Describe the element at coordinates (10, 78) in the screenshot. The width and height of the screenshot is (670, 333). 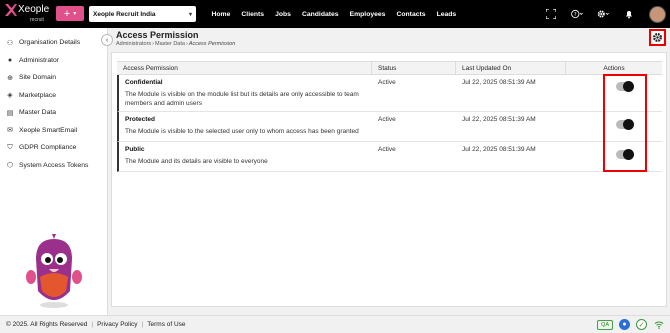
I see `globe-icon: ⊕` at that location.